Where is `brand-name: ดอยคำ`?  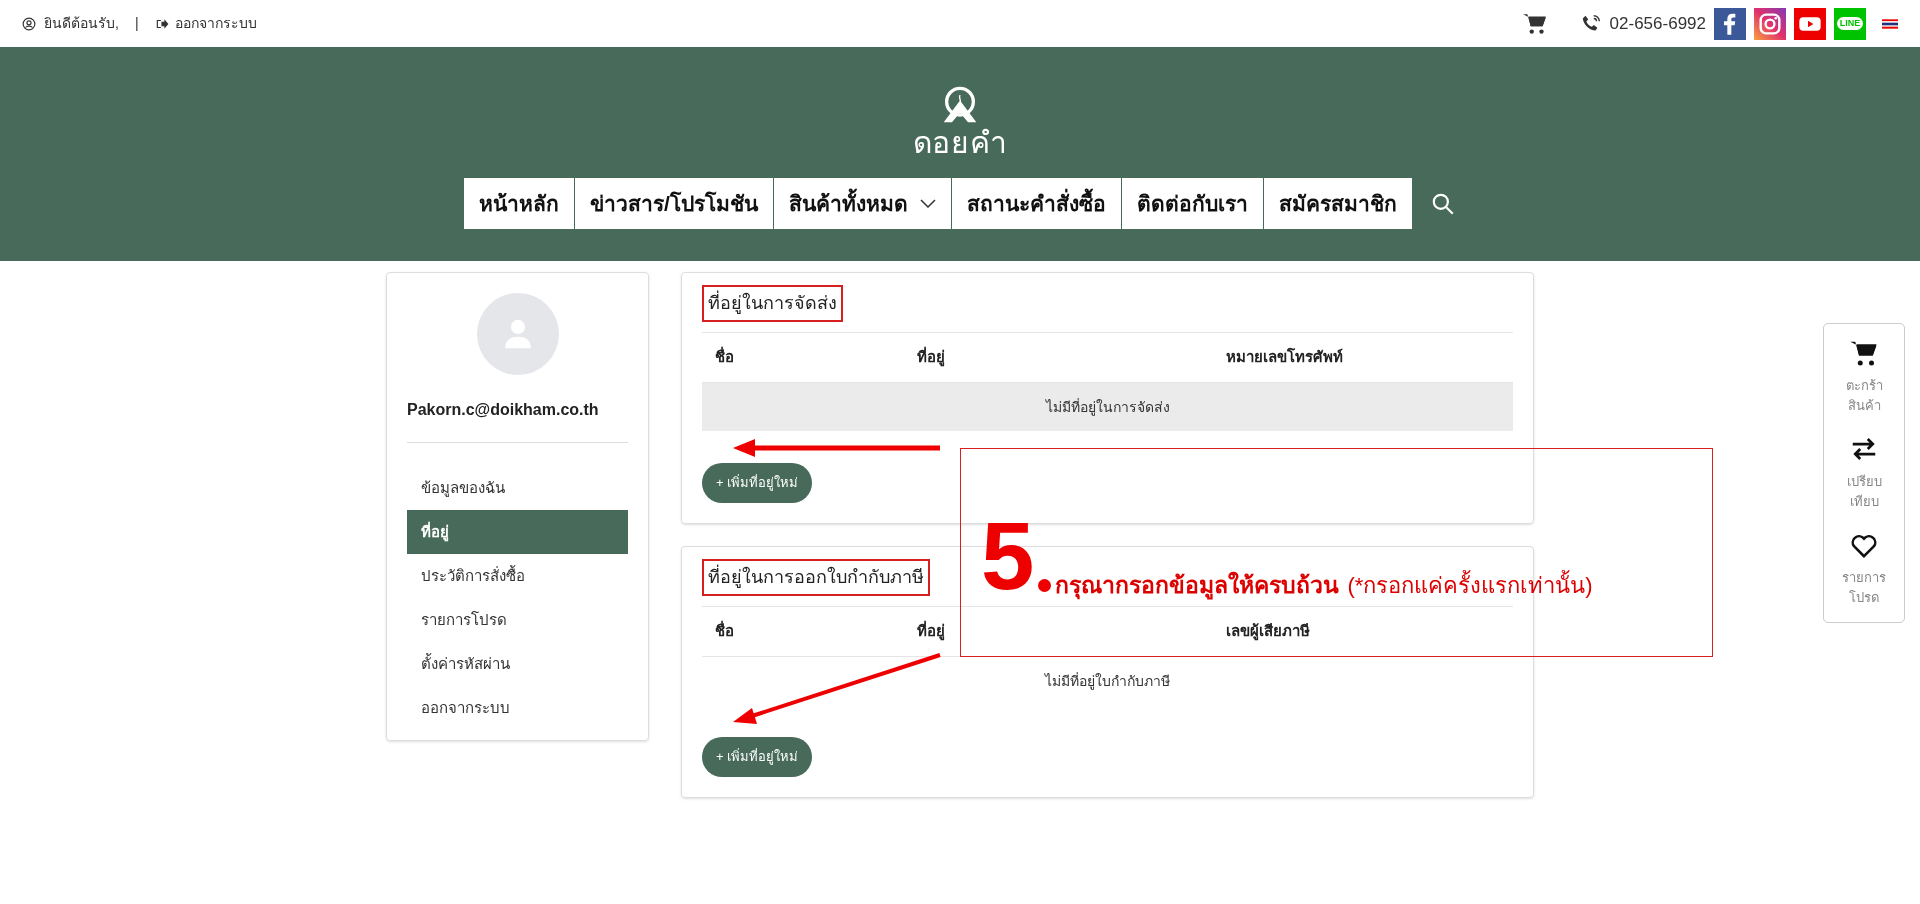 brand-name: ดอยคำ is located at coordinates (960, 143).